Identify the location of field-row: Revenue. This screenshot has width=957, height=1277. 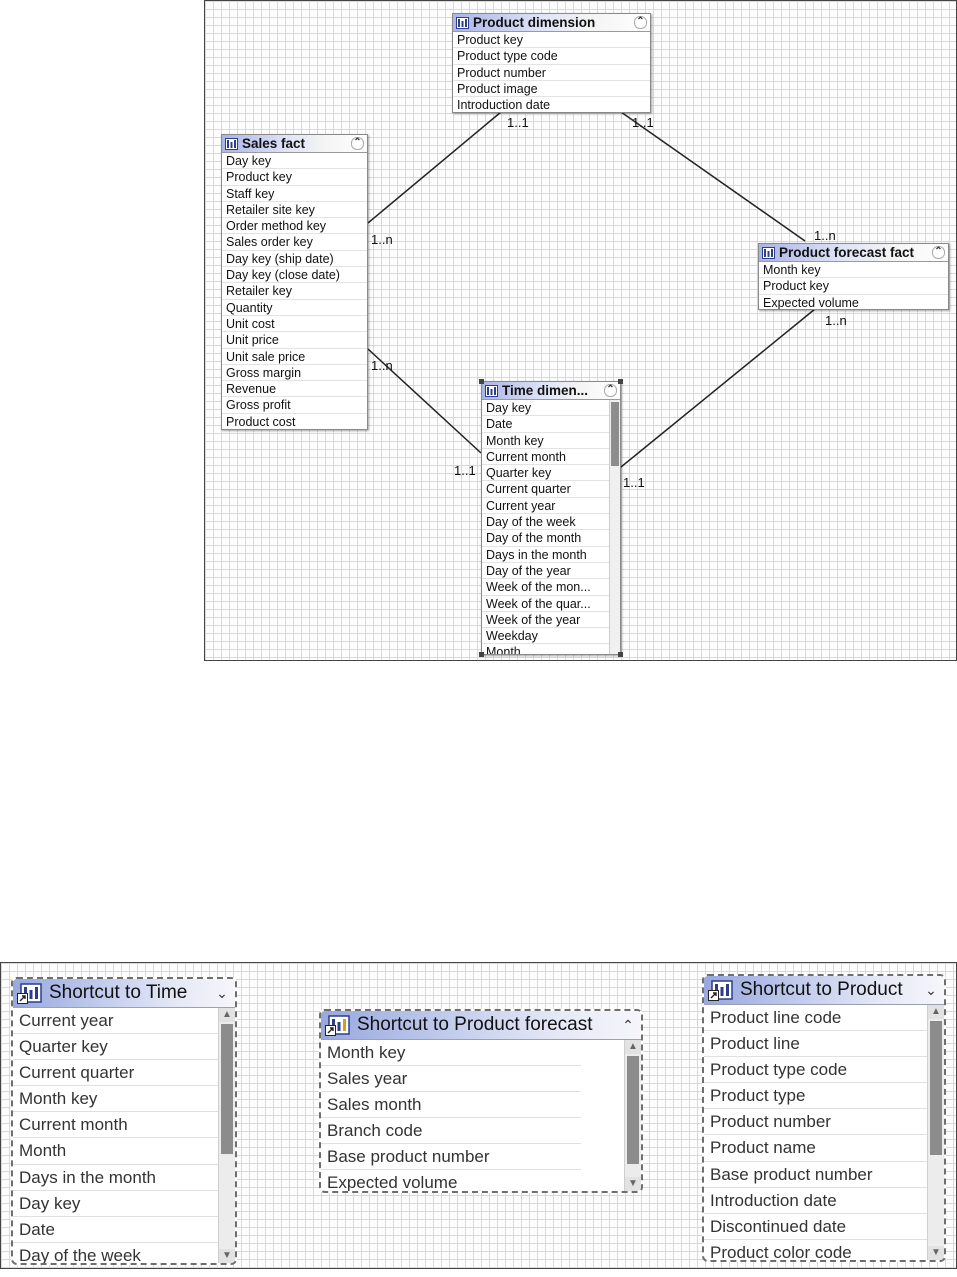
(294, 389).